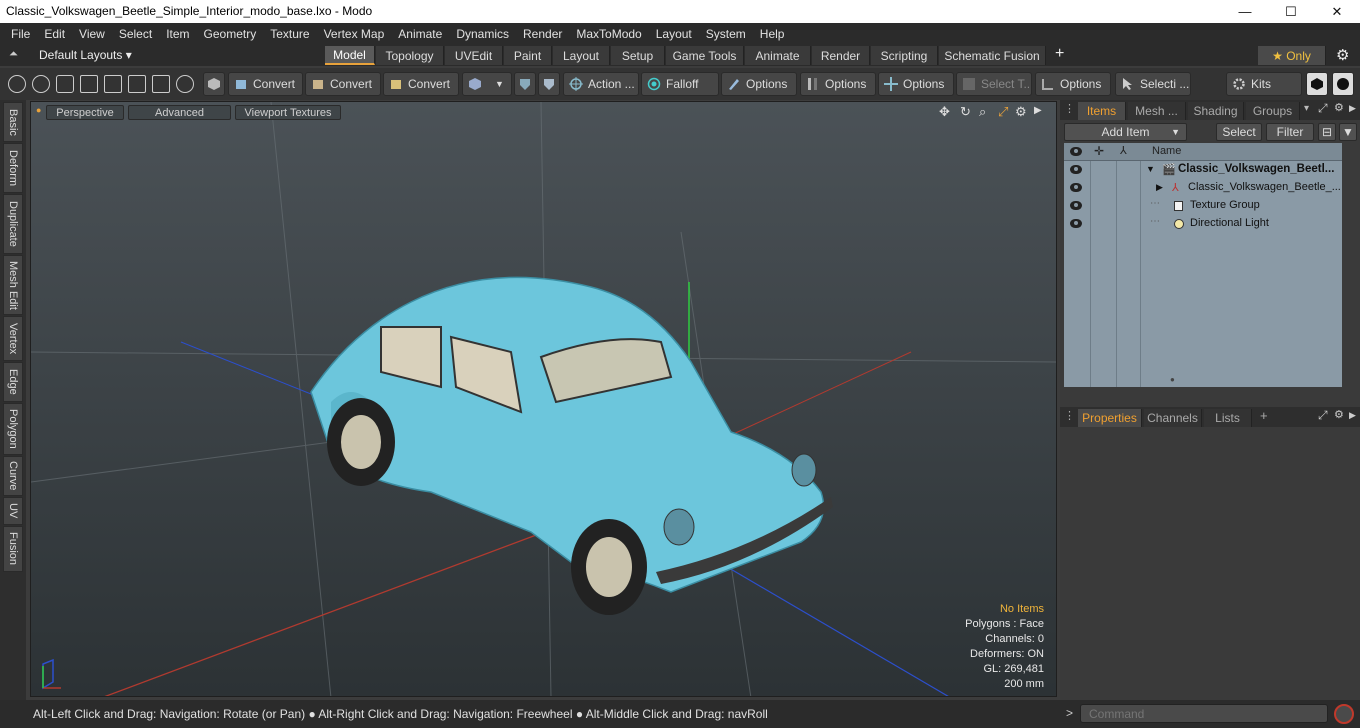 The width and height of the screenshot is (1360, 728). I want to click on zoom-icon: ⌕, so click(982, 112).